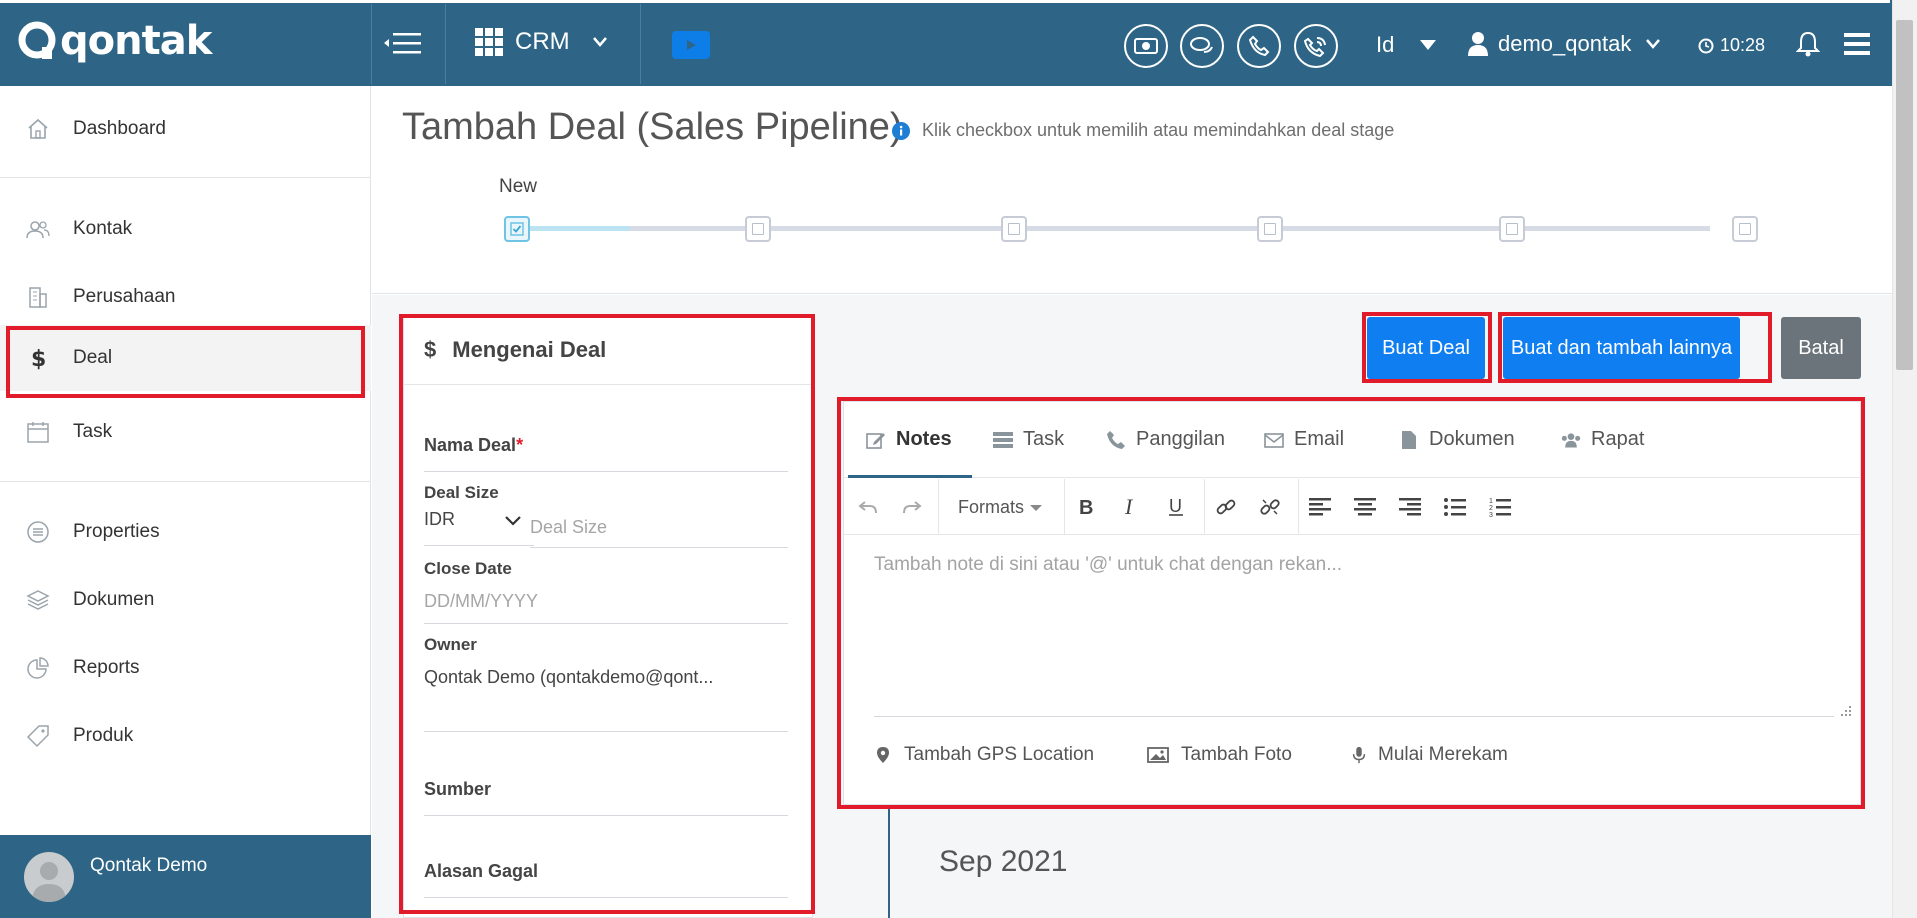  I want to click on stage-checkbox-new, so click(517, 229).